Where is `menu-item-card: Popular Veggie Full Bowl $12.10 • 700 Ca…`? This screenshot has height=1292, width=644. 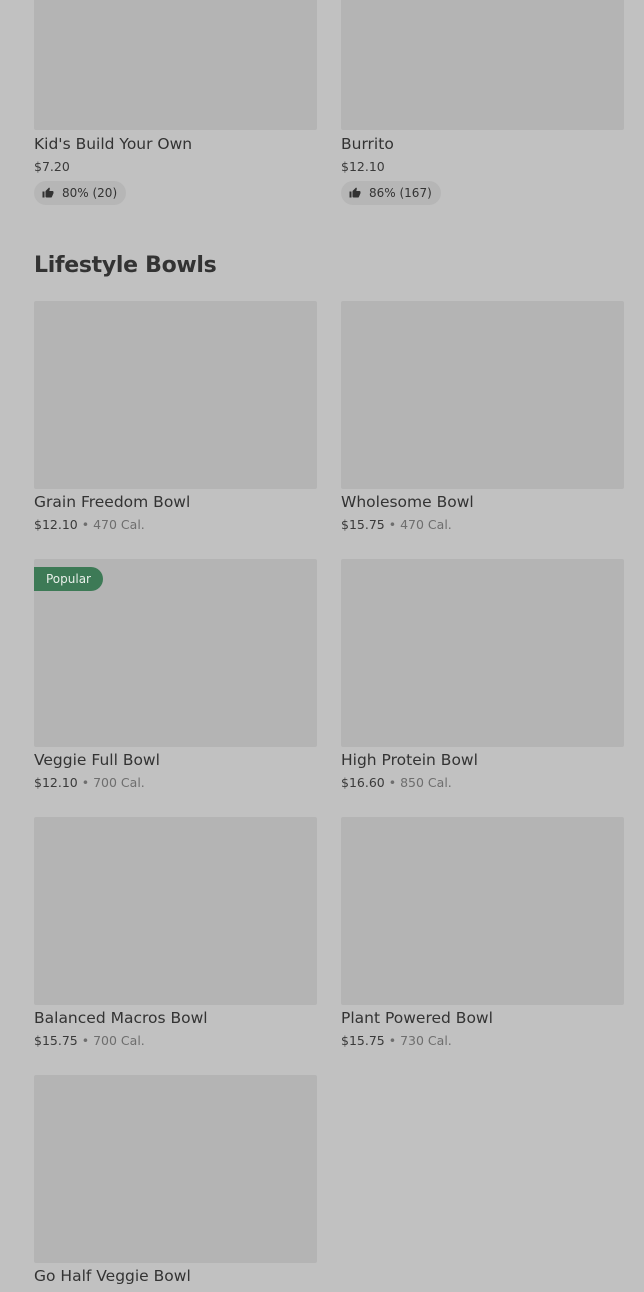 menu-item-card: Popular Veggie Full Bowl $12.10 • 700 Ca… is located at coordinates (175, 674).